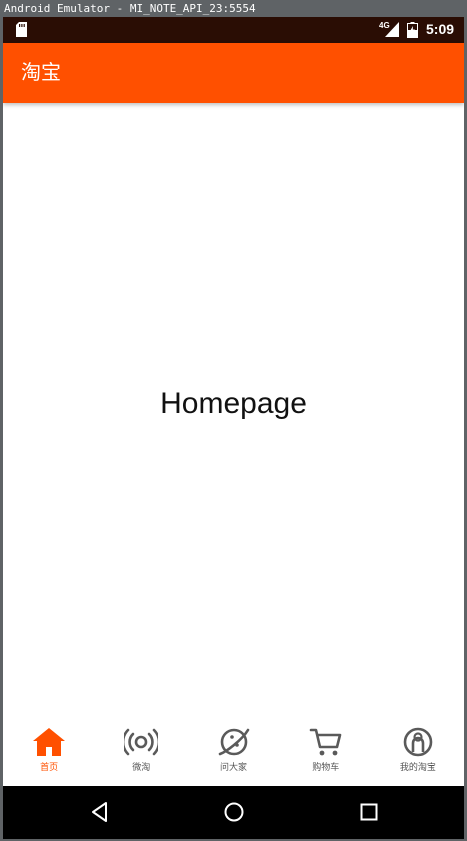  What do you see at coordinates (234, 768) in the screenshot?
I see `nav-label: 问大家` at bounding box center [234, 768].